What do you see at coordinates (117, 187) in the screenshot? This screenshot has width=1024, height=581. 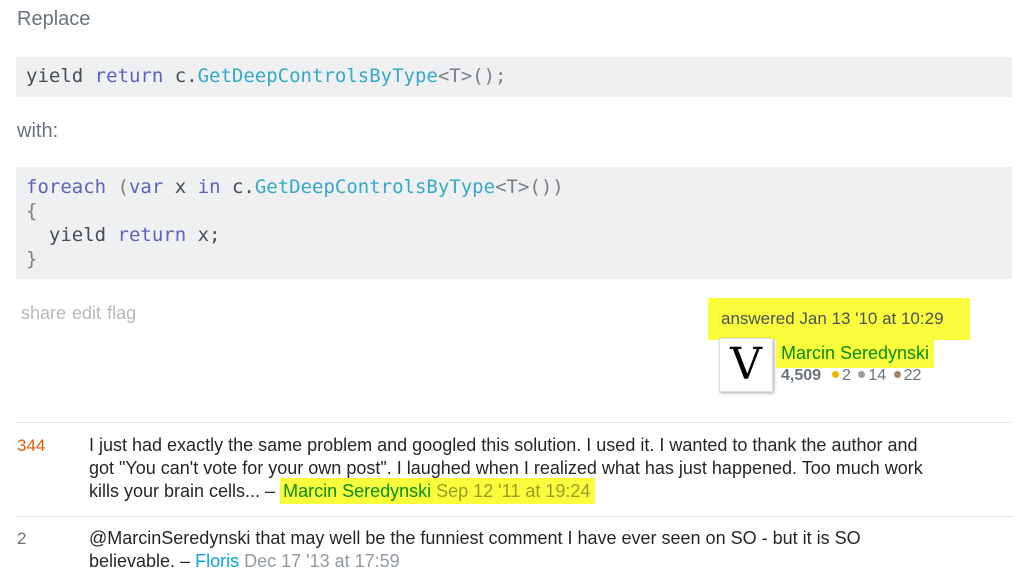 I see `code-token: (` at bounding box center [117, 187].